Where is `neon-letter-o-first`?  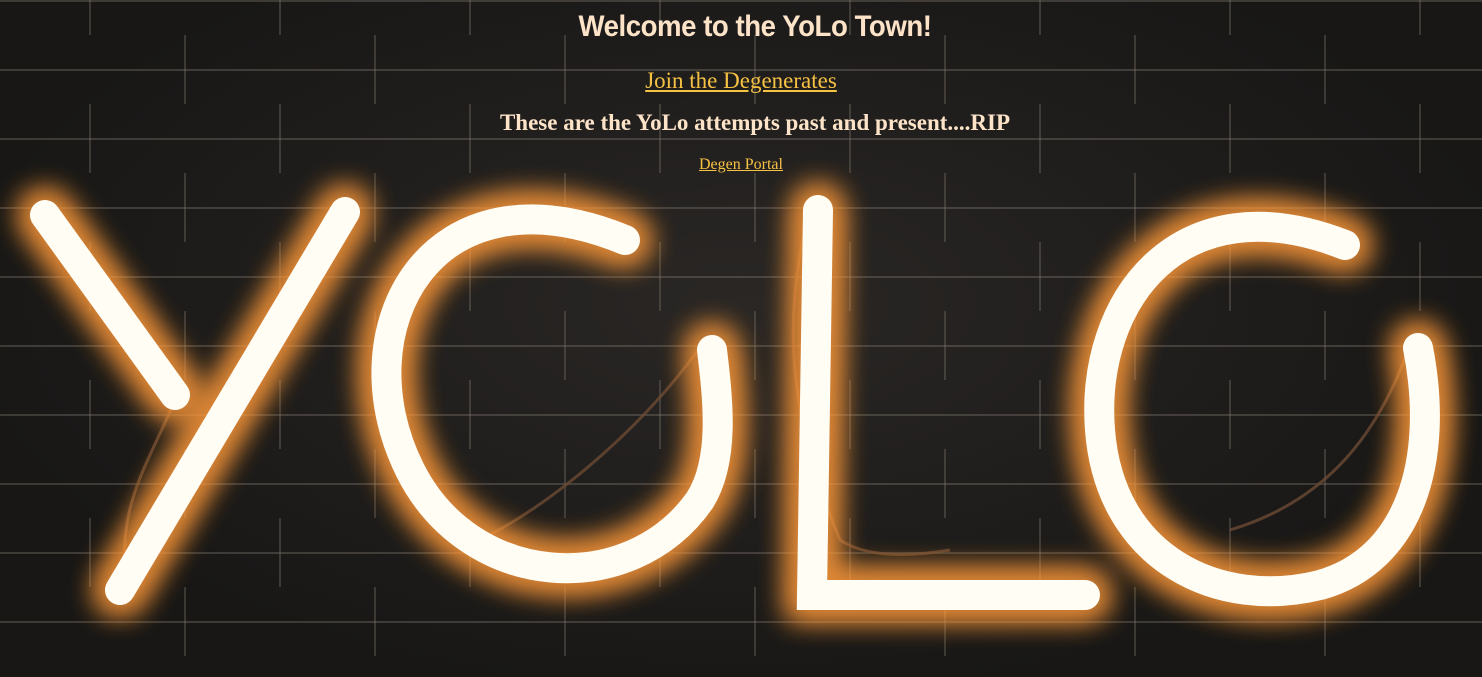 neon-letter-o-first is located at coordinates (552, 394).